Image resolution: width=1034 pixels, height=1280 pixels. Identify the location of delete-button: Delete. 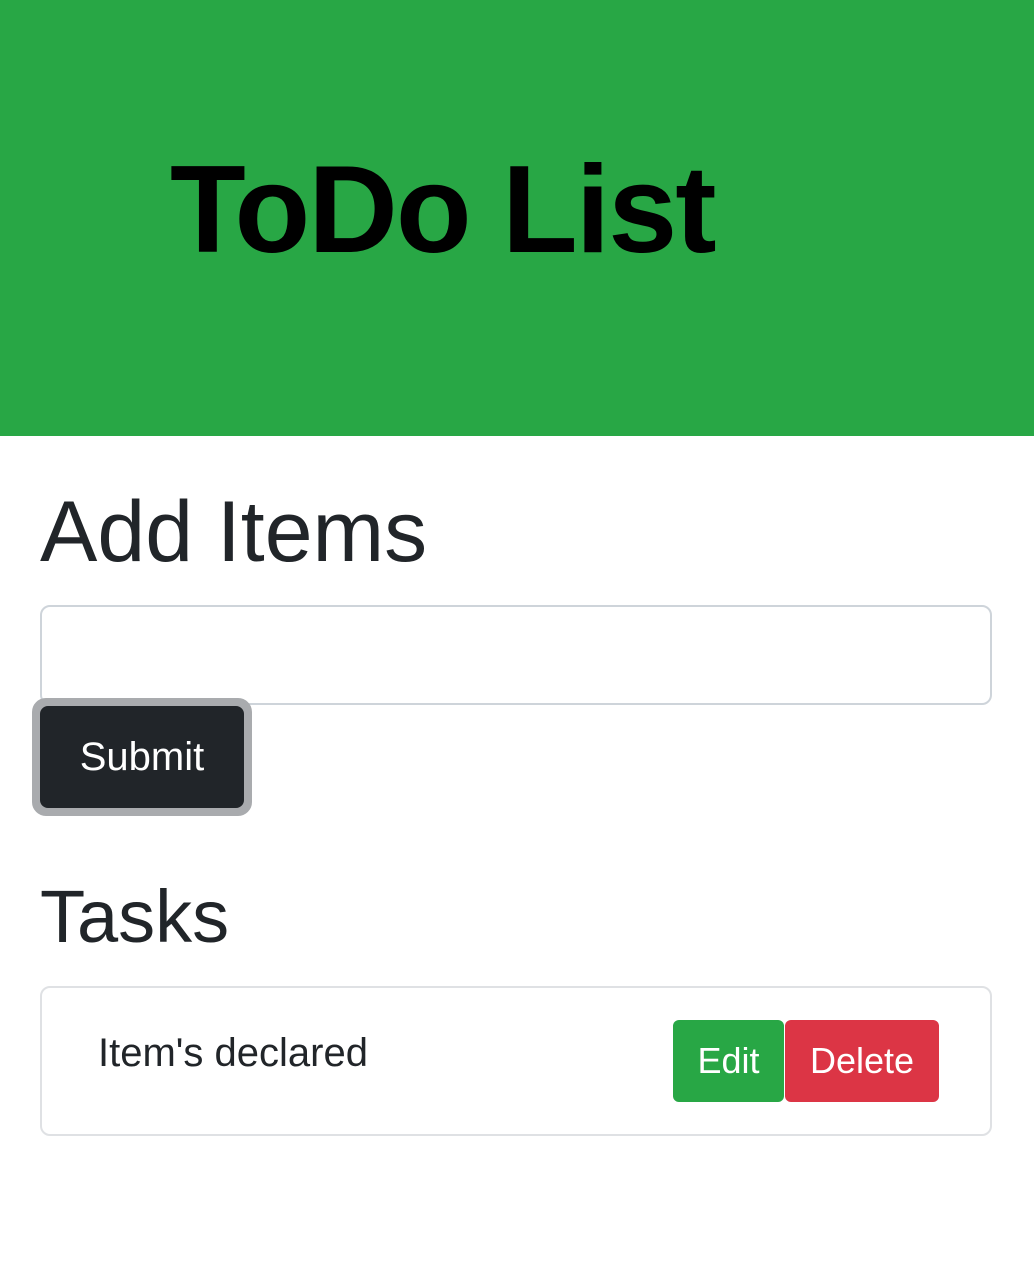
(862, 1061).